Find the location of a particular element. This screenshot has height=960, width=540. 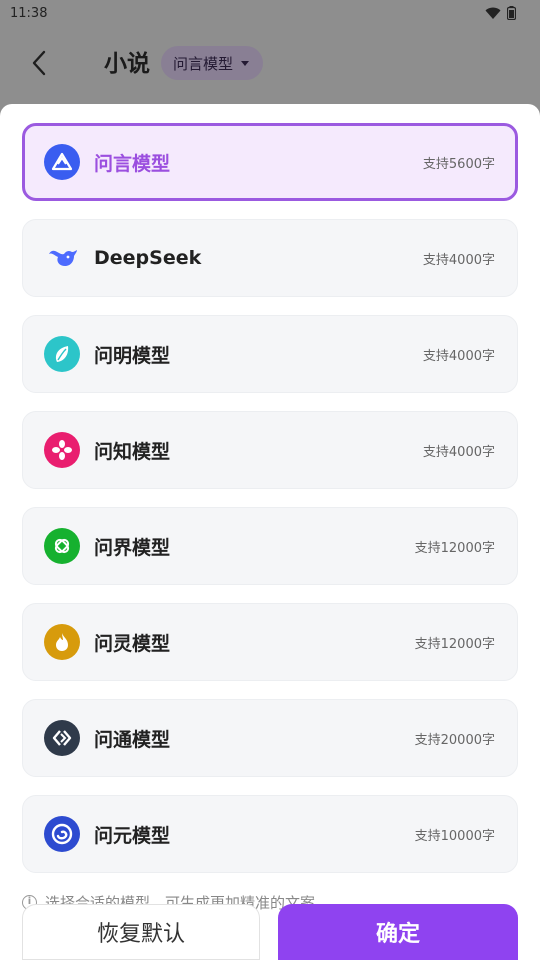

model-option-wenzhi: 问知模型 支持4000字 is located at coordinates (270, 450).